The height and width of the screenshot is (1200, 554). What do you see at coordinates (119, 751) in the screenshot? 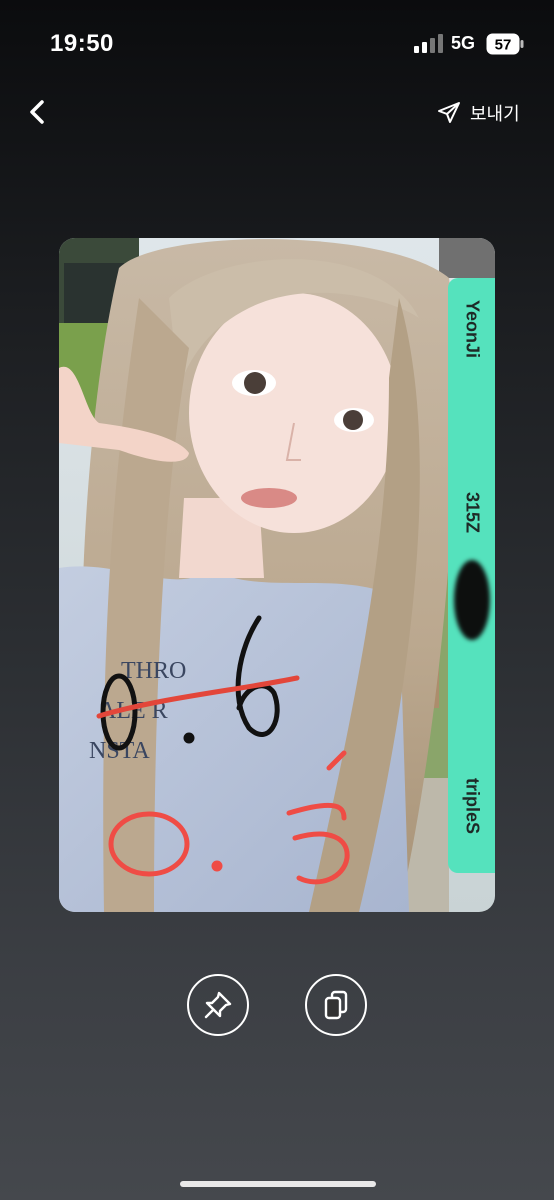
I see `shirt-text-line-3: NSTA` at bounding box center [119, 751].